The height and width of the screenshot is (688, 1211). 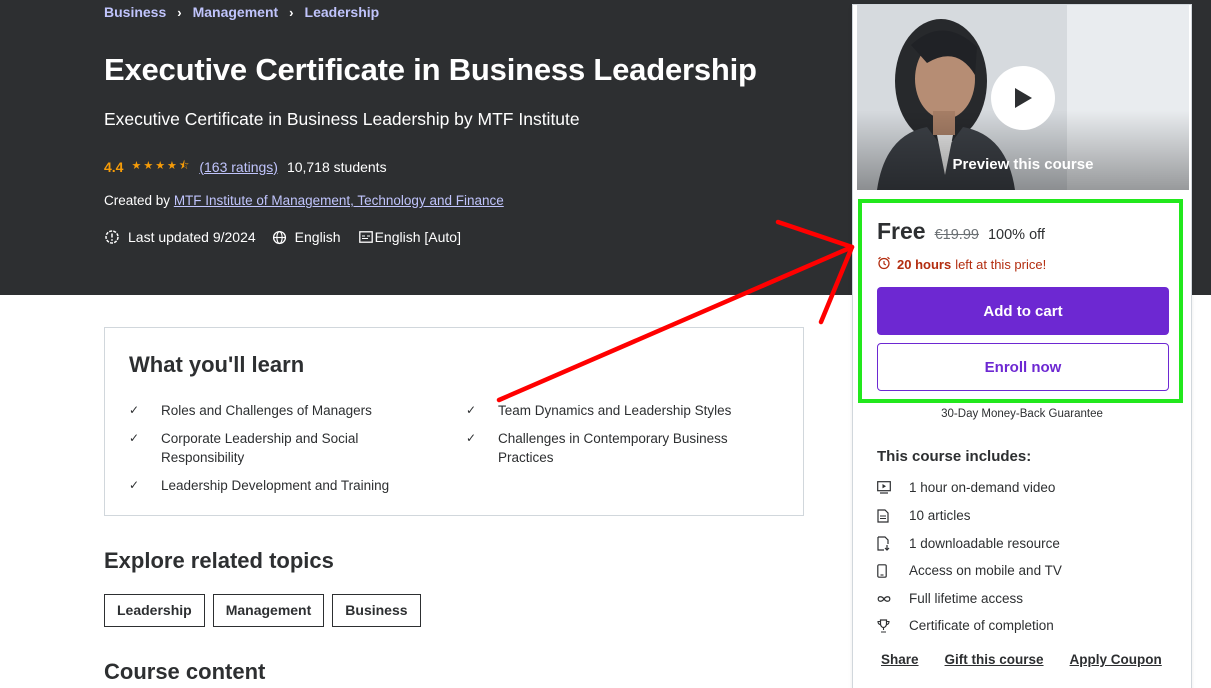 I want to click on annotation-arrow, so click(x=675, y=311).